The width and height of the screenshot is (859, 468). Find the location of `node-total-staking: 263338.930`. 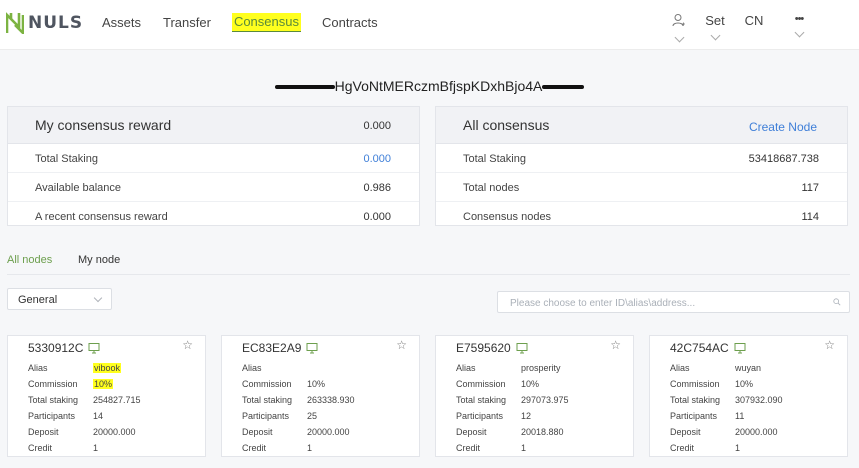

node-total-staking: 263338.930 is located at coordinates (331, 400).